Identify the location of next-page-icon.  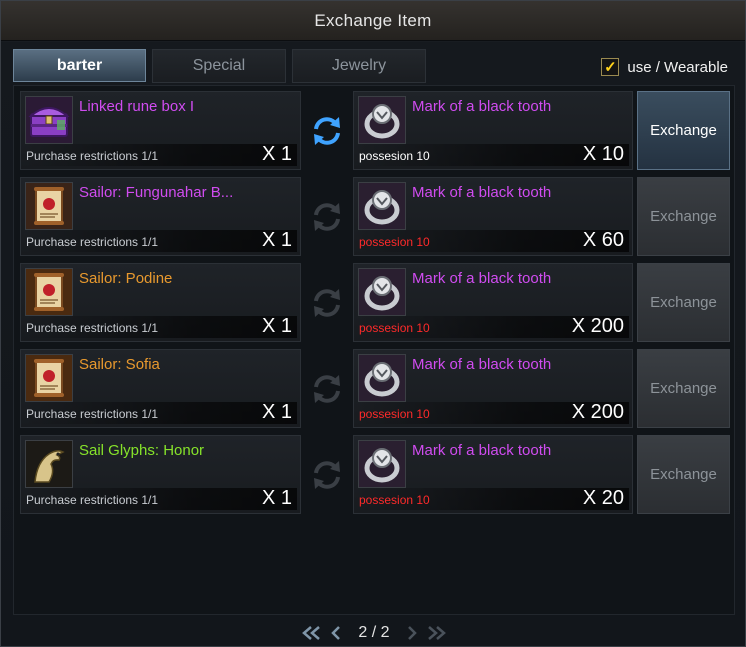
(412, 633).